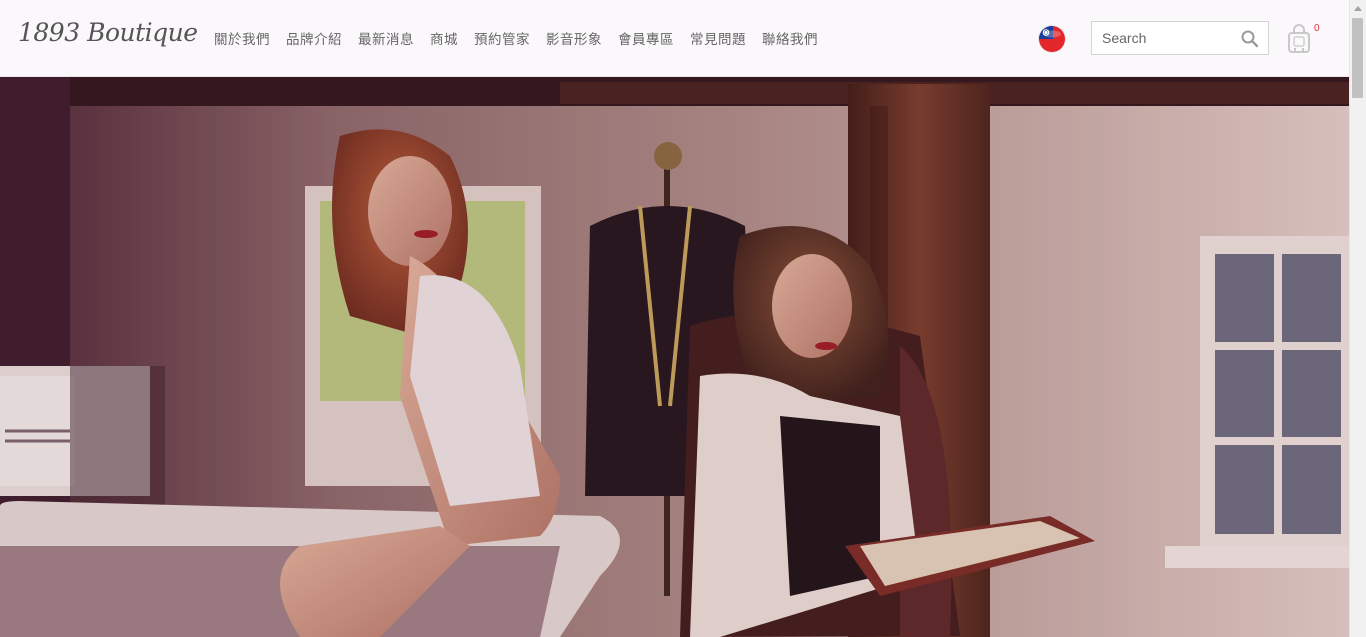 The width and height of the screenshot is (1366, 637). What do you see at coordinates (1357, 58) in the screenshot?
I see `scroll-thumb` at bounding box center [1357, 58].